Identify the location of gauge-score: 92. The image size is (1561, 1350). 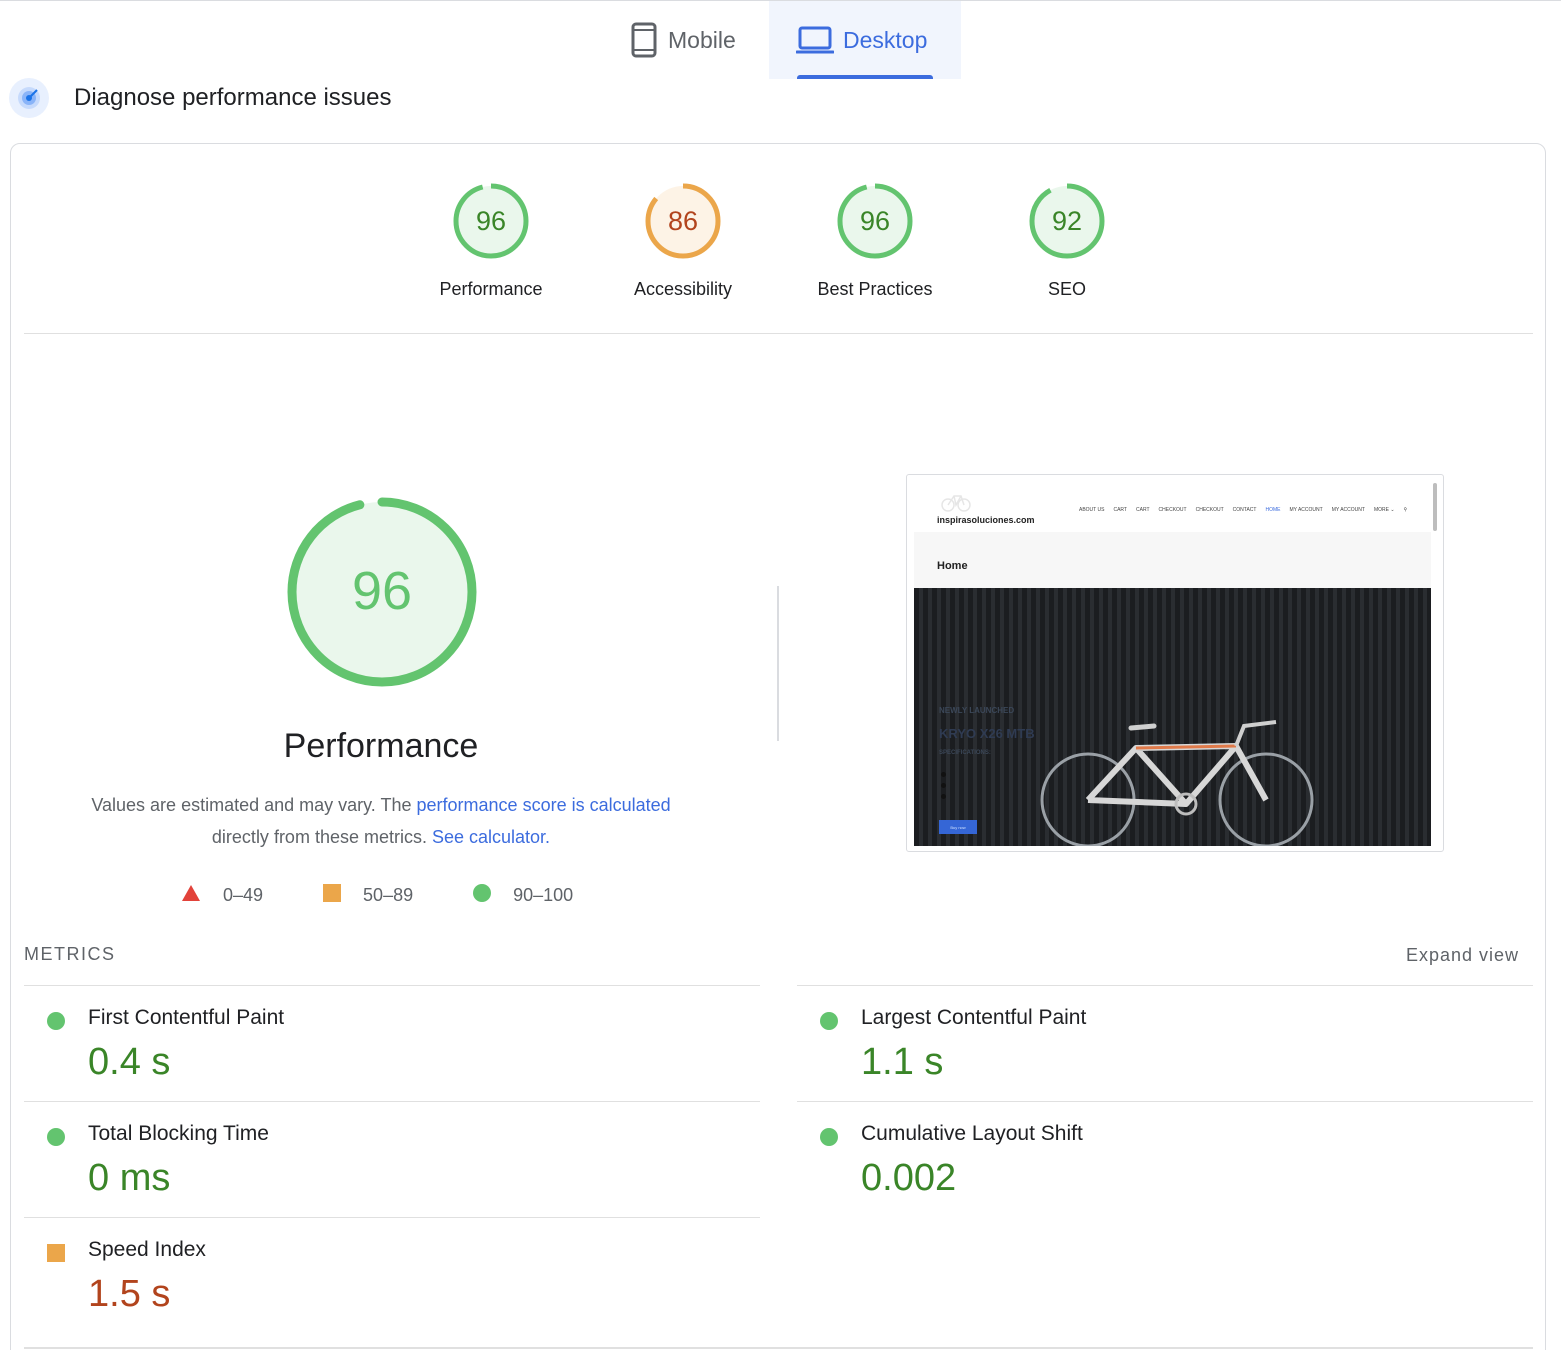
(1067, 221).